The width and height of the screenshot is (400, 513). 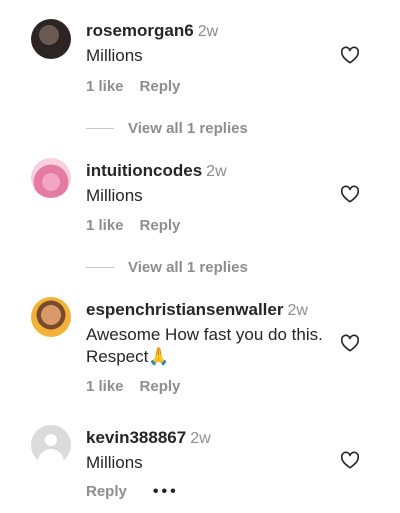 What do you see at coordinates (184, 309) in the screenshot?
I see `comment-username: espenchristiansenwaller` at bounding box center [184, 309].